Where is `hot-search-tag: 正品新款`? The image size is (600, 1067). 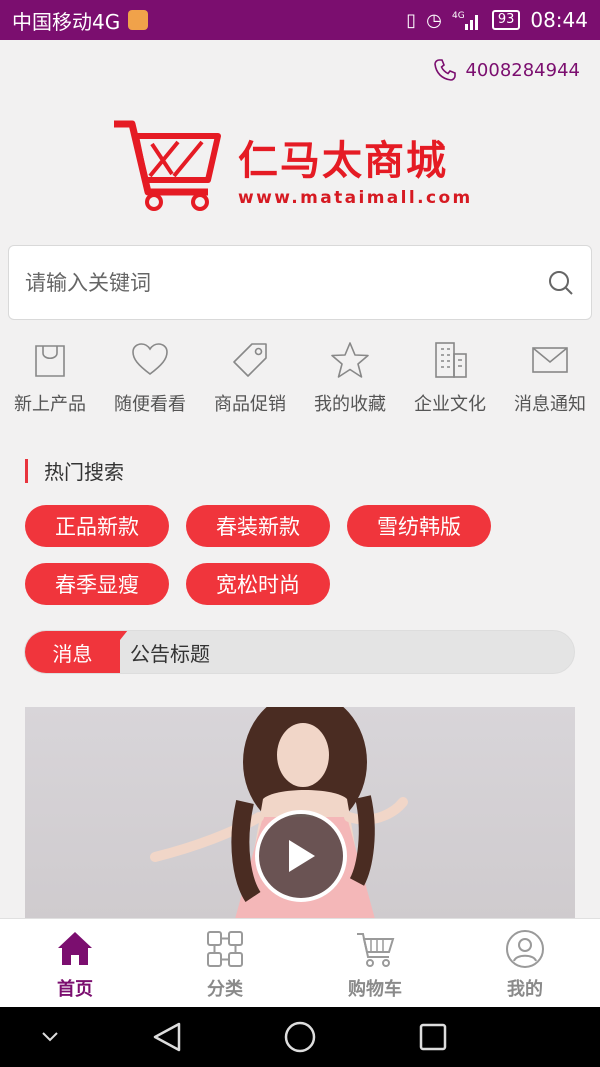
hot-search-tag: 正品新款 is located at coordinates (97, 526).